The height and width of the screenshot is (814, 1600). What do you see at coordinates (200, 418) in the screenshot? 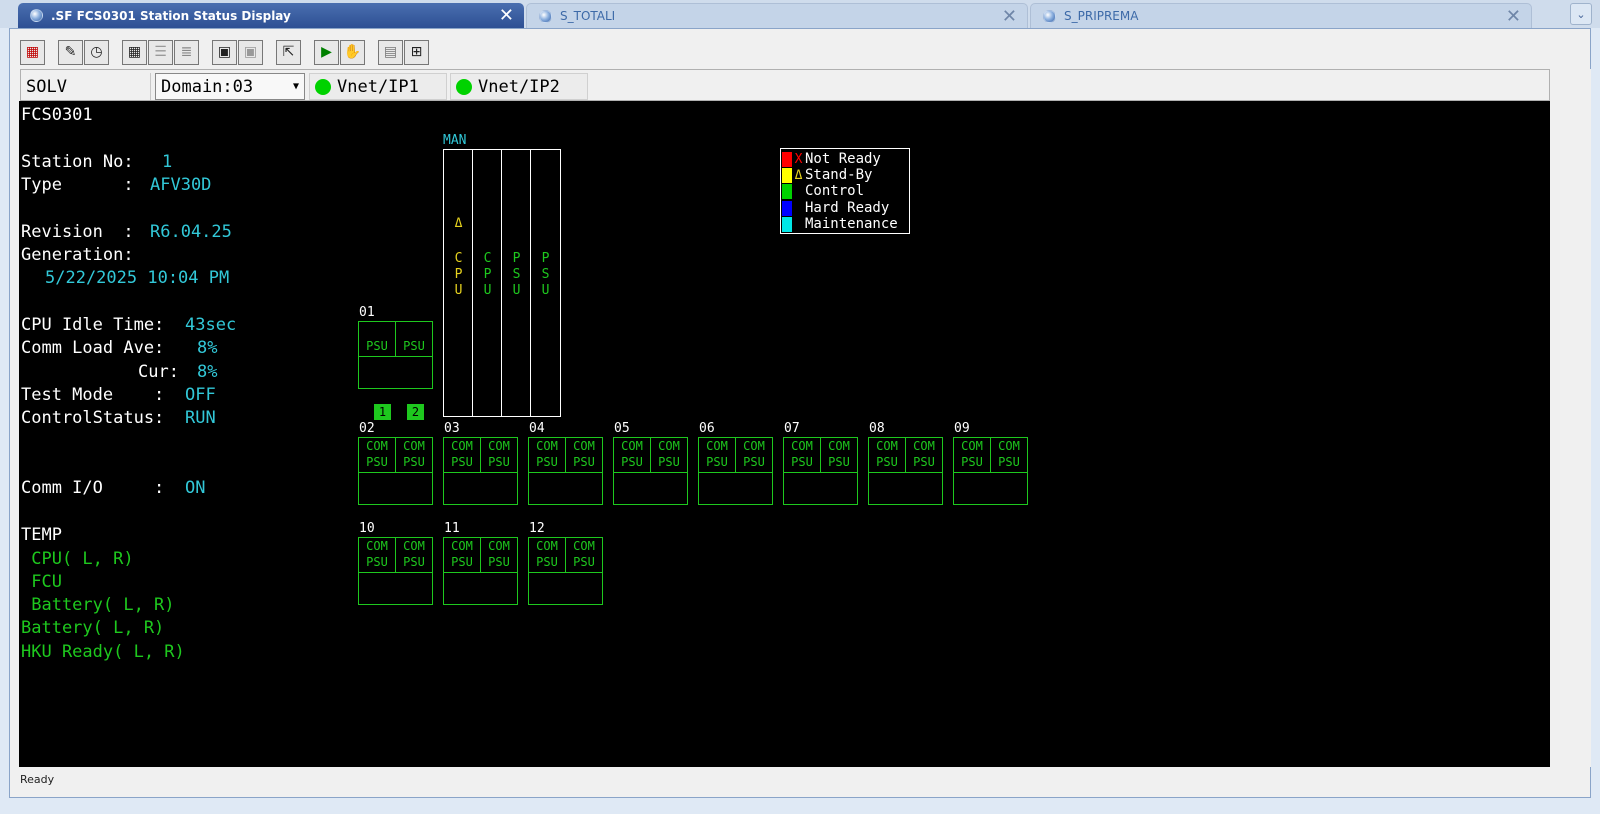
I see `control-status-value: RUN` at bounding box center [200, 418].